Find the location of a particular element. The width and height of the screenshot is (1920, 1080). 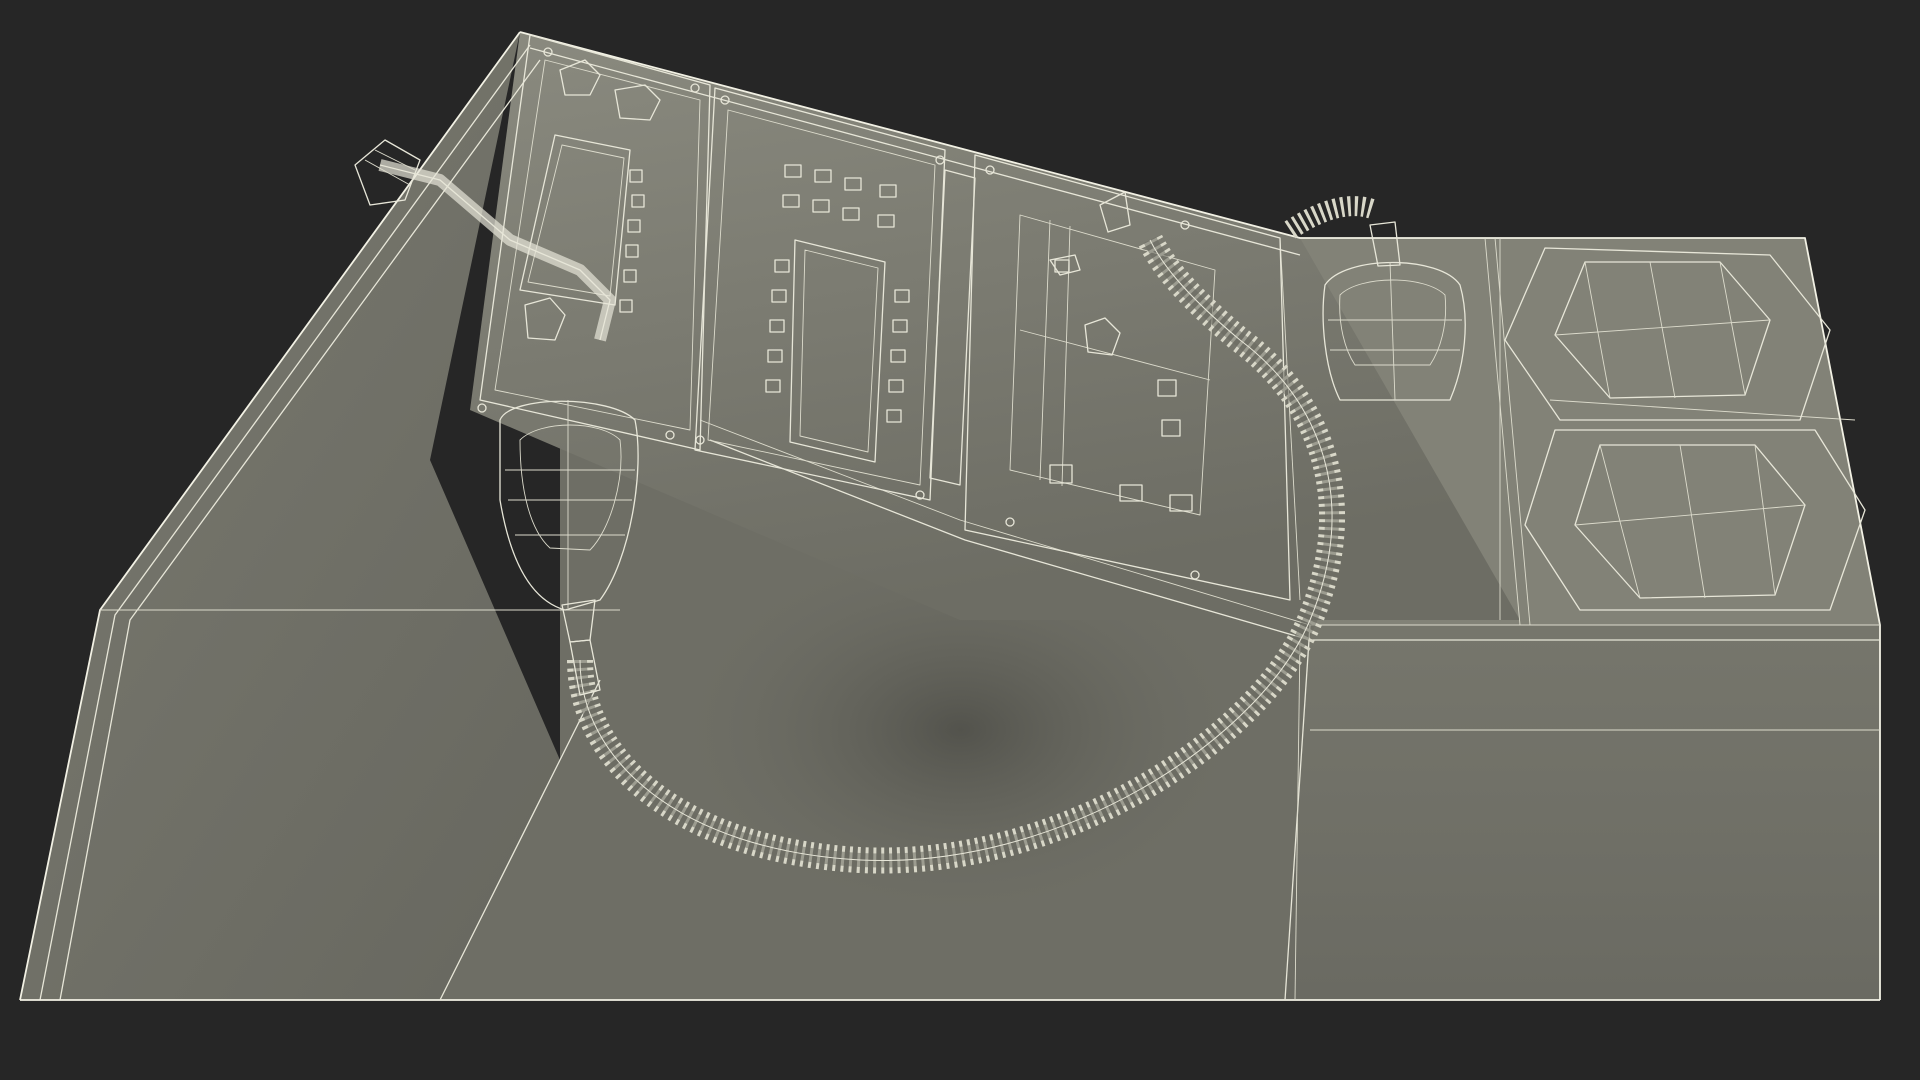

right-mic-coiled-cord is located at coordinates (1331, 217).